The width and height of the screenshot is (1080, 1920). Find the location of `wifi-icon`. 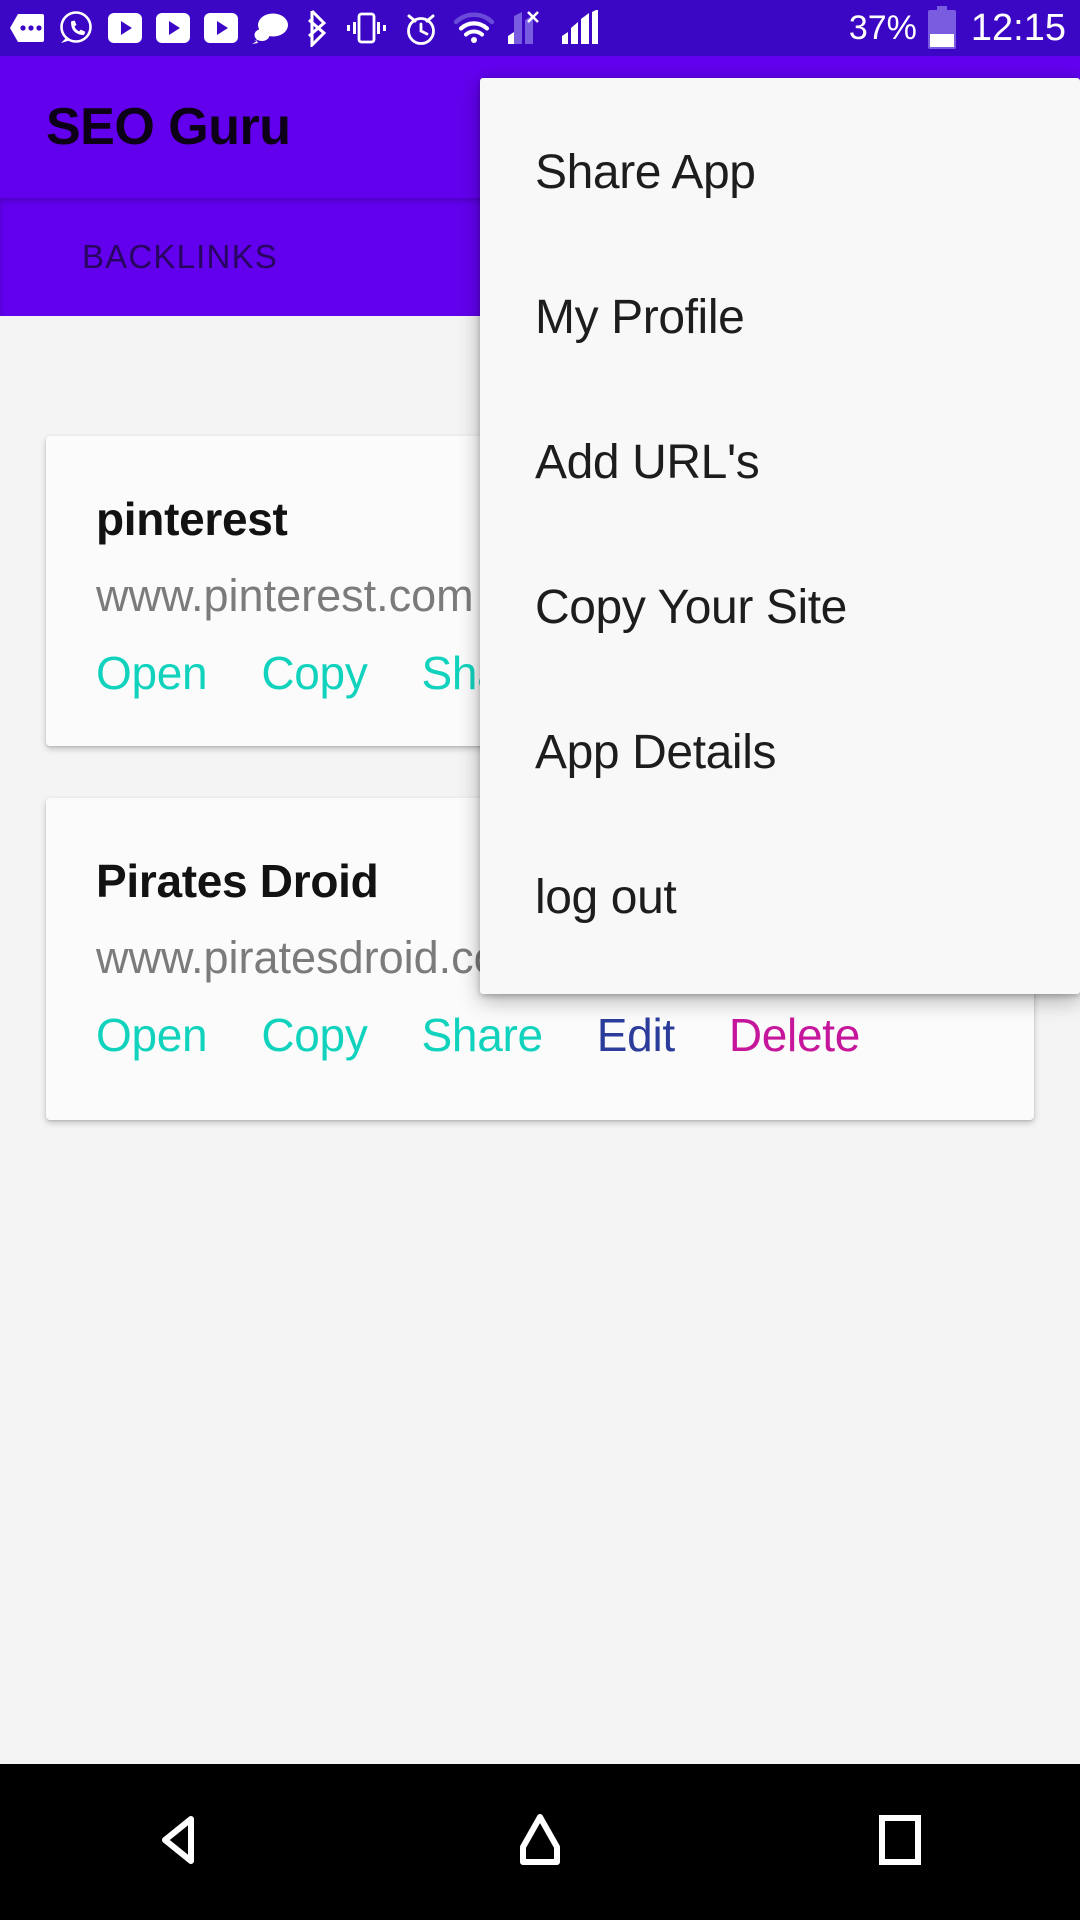

wifi-icon is located at coordinates (474, 28).